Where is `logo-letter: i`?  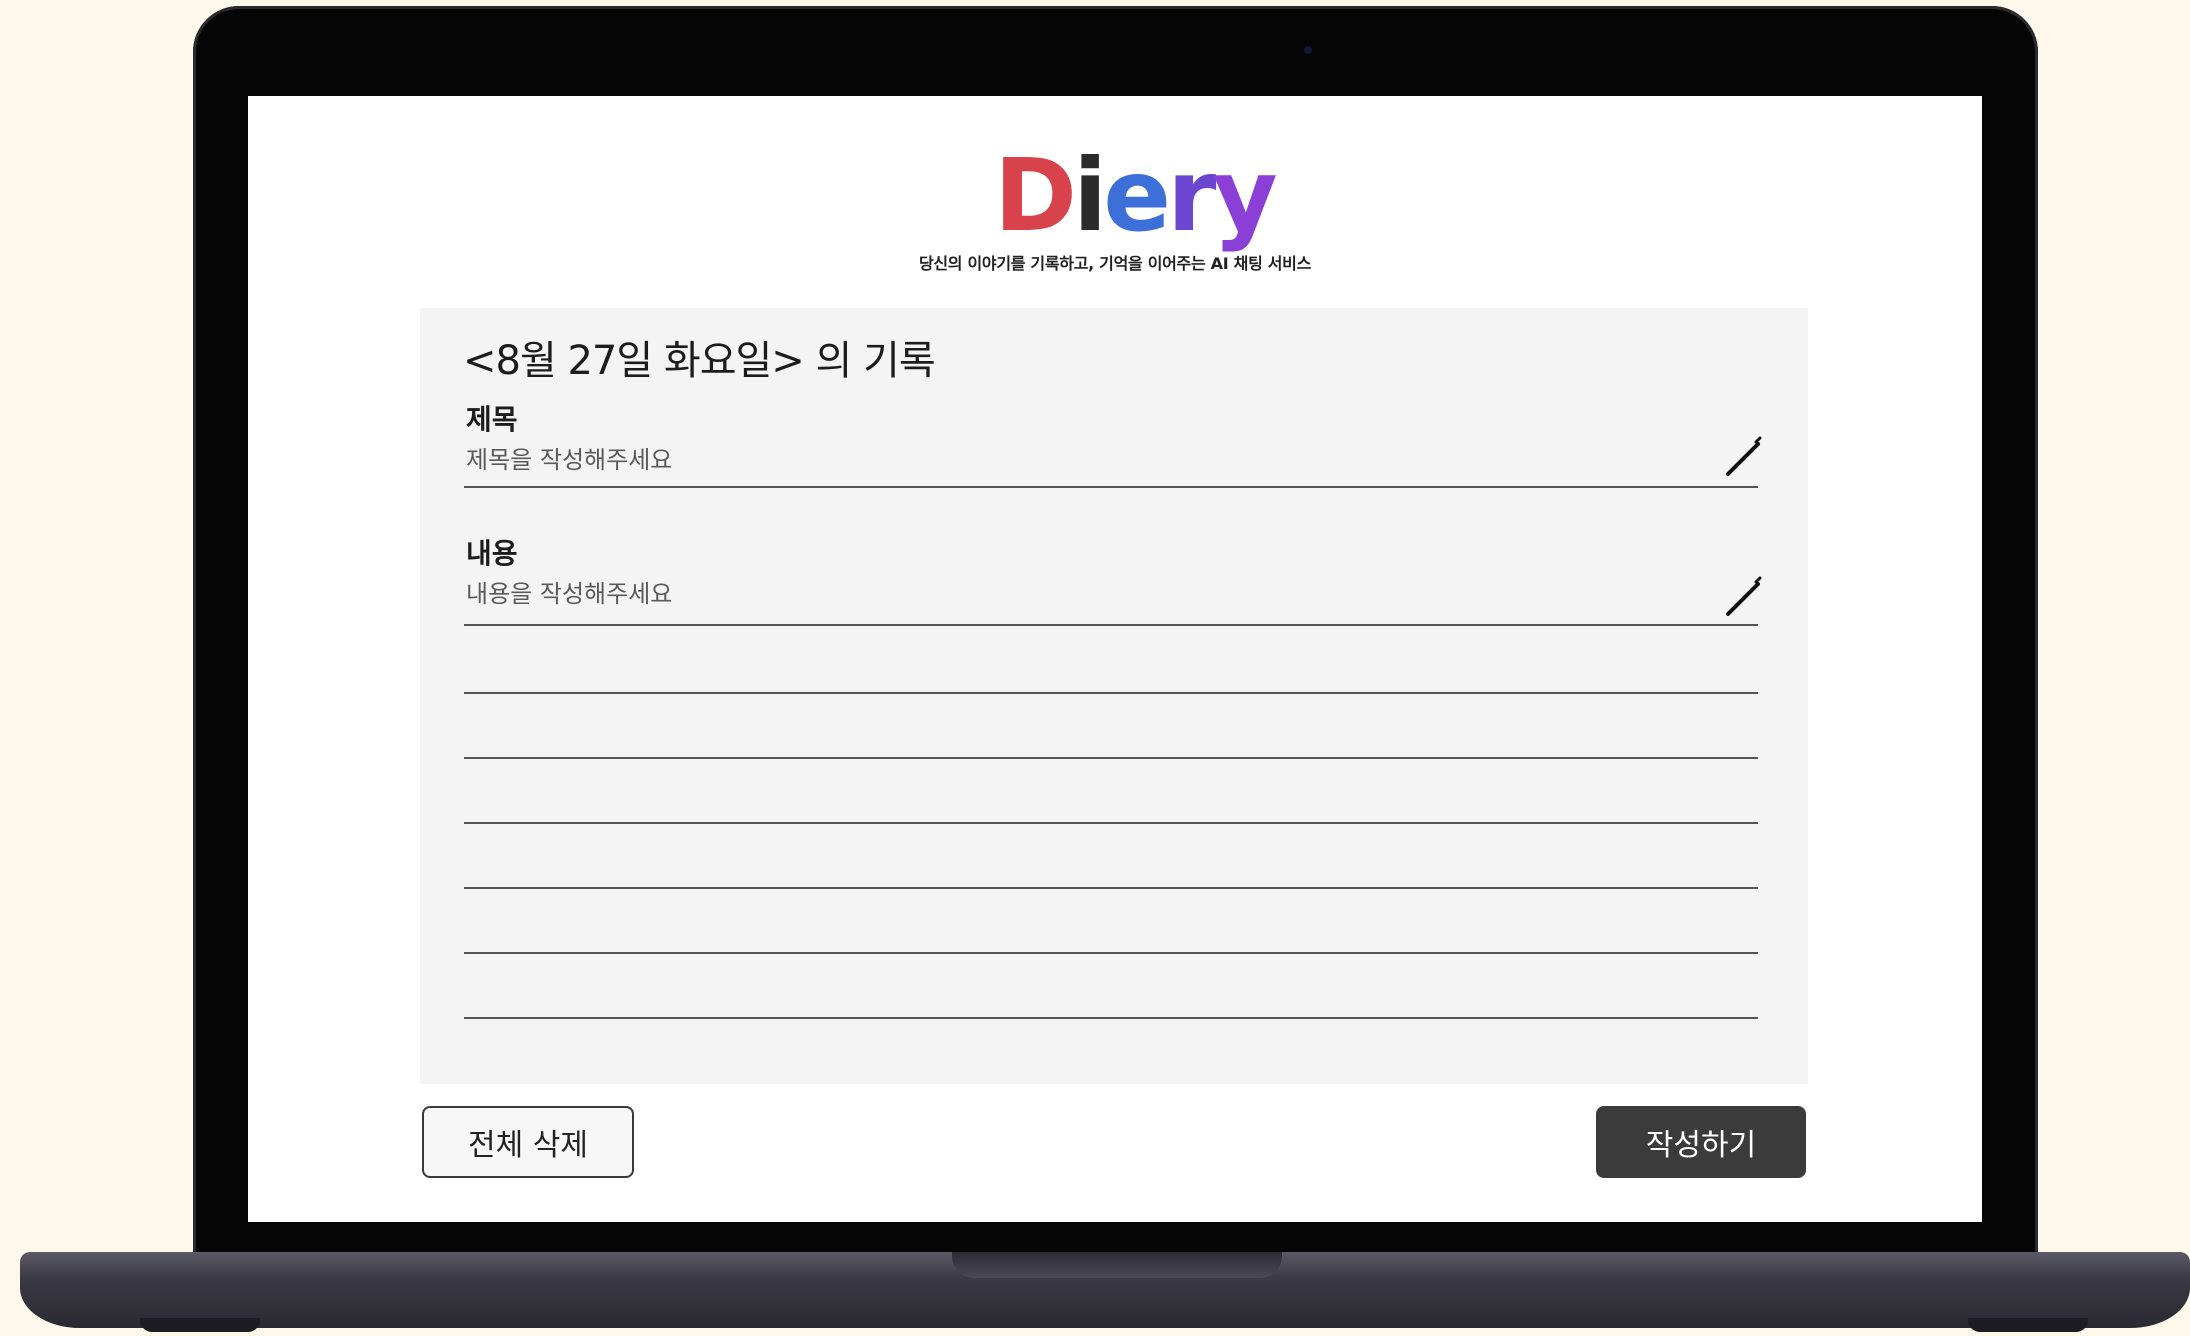 logo-letter: i is located at coordinates (1090, 195).